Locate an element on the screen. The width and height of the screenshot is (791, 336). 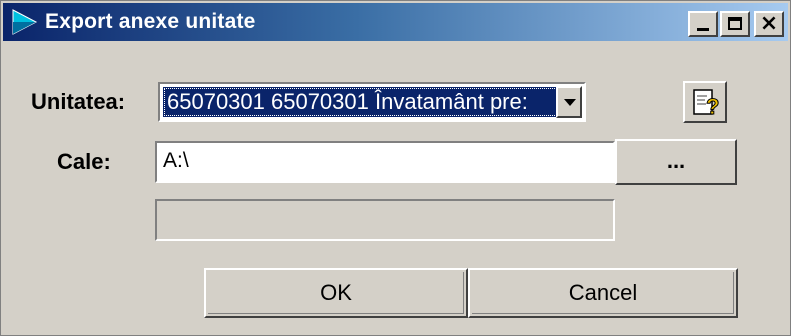
progress-field is located at coordinates (385, 220).